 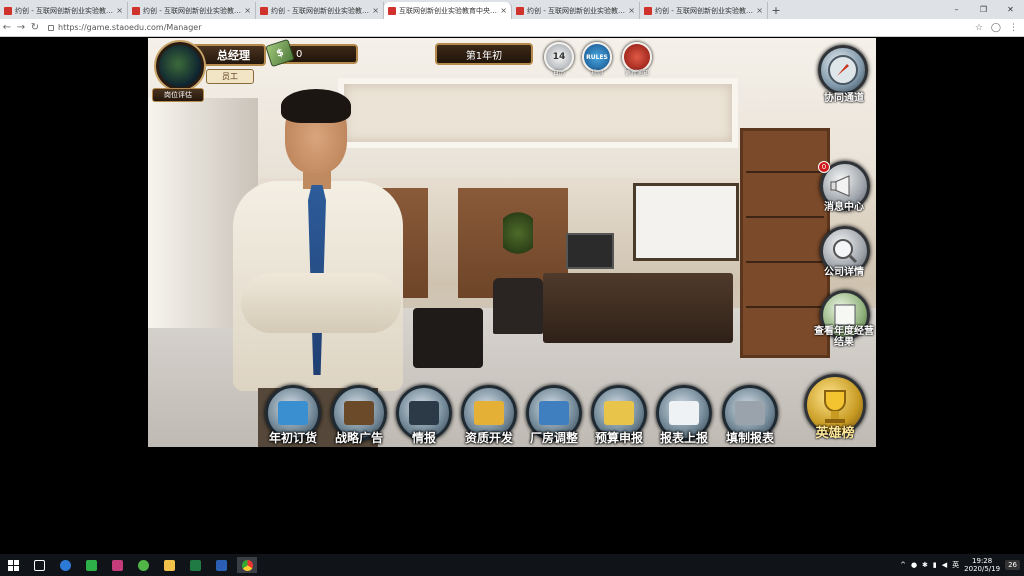 What do you see at coordinates (750, 413) in the screenshot?
I see `bar-chart-icon` at bounding box center [750, 413].